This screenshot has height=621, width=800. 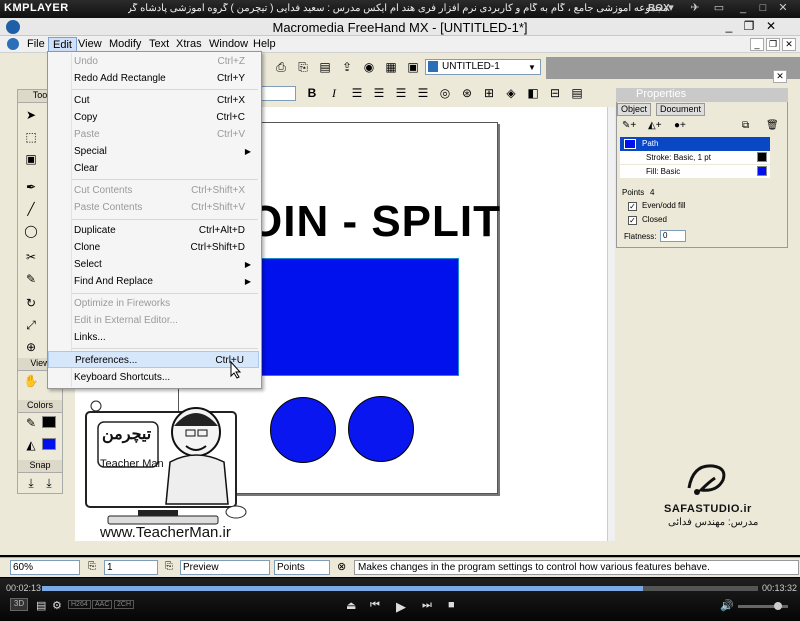 What do you see at coordinates (347, 67) in the screenshot?
I see `export-icon: ⇪` at bounding box center [347, 67].